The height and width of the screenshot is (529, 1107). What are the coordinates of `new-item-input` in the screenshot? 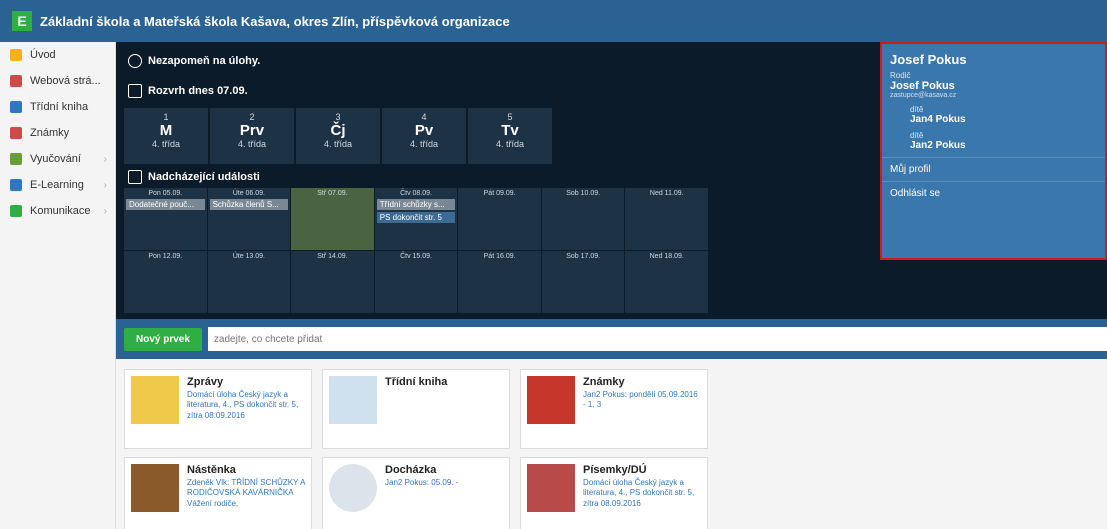 It's located at (657, 339).